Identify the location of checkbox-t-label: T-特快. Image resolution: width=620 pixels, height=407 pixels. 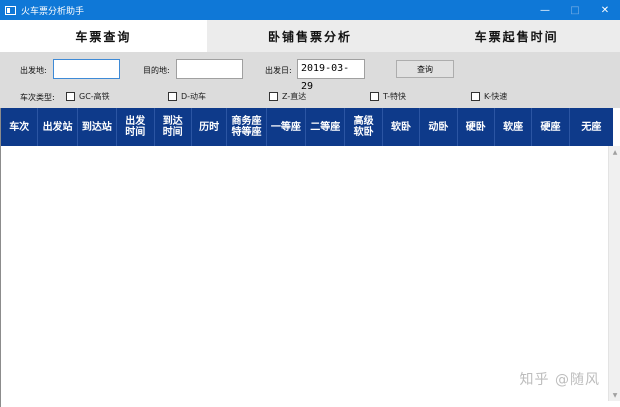
(395, 96).